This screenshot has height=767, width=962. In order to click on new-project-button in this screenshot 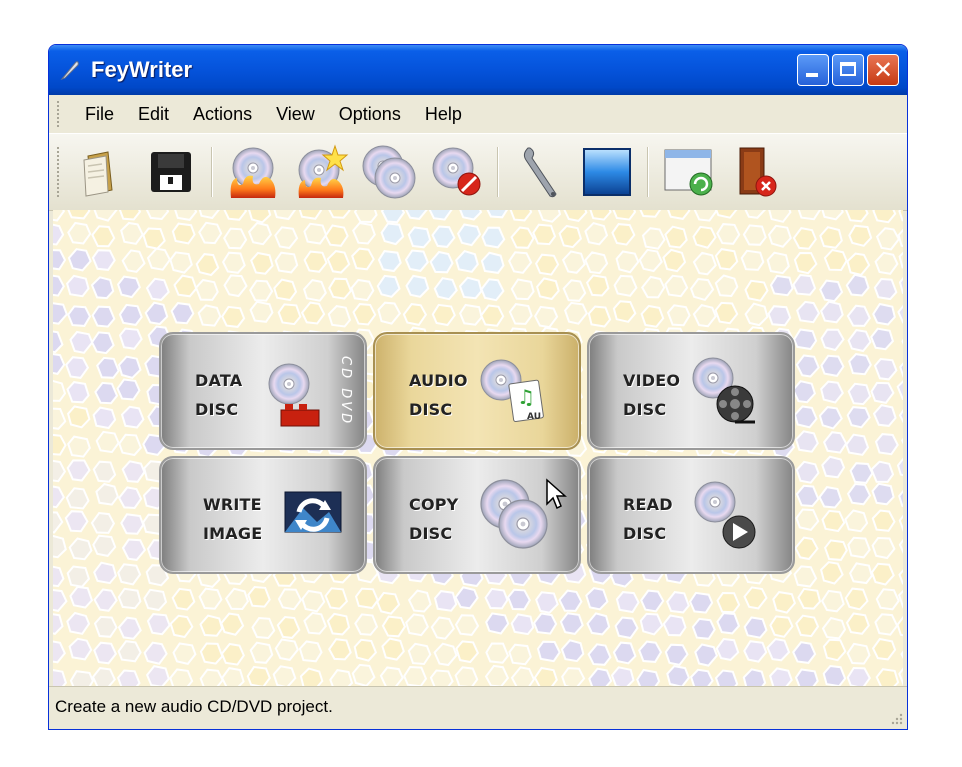, I will do `click(103, 172)`.